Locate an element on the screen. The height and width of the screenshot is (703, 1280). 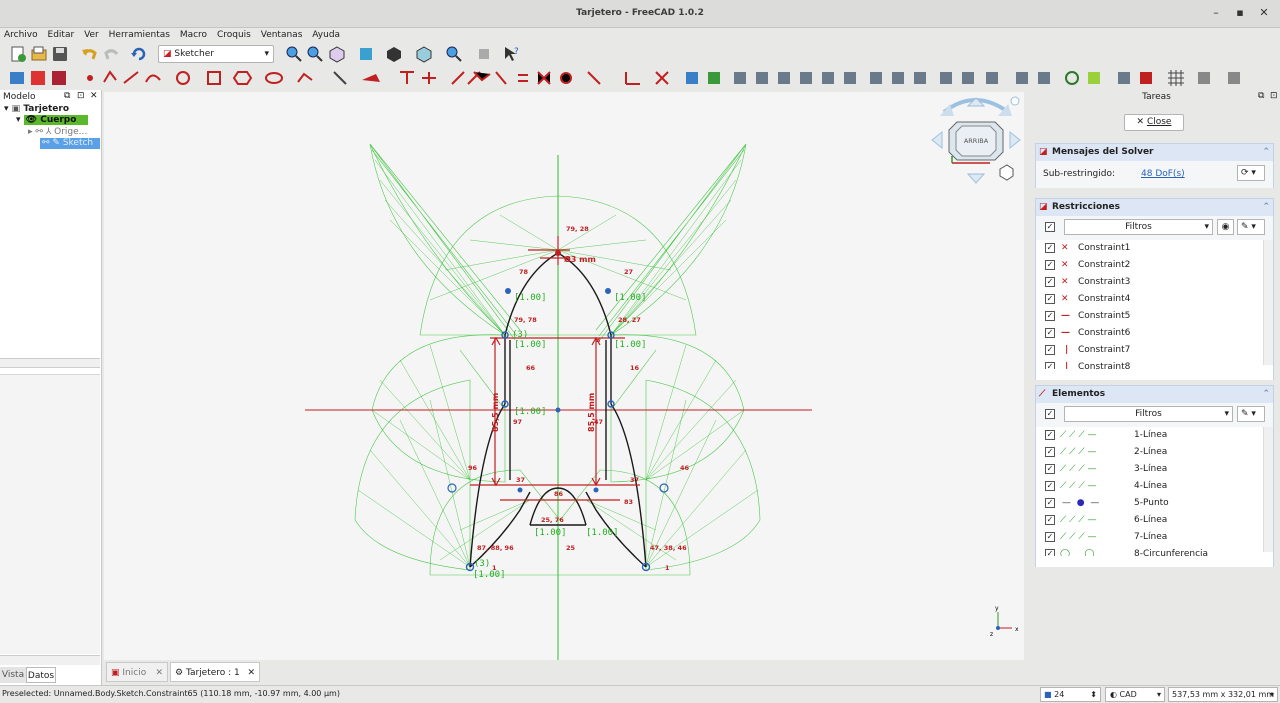
list-item: ✓ ⟋ ⟋ ⟋ —4-Línea is located at coordinates (1148, 486).